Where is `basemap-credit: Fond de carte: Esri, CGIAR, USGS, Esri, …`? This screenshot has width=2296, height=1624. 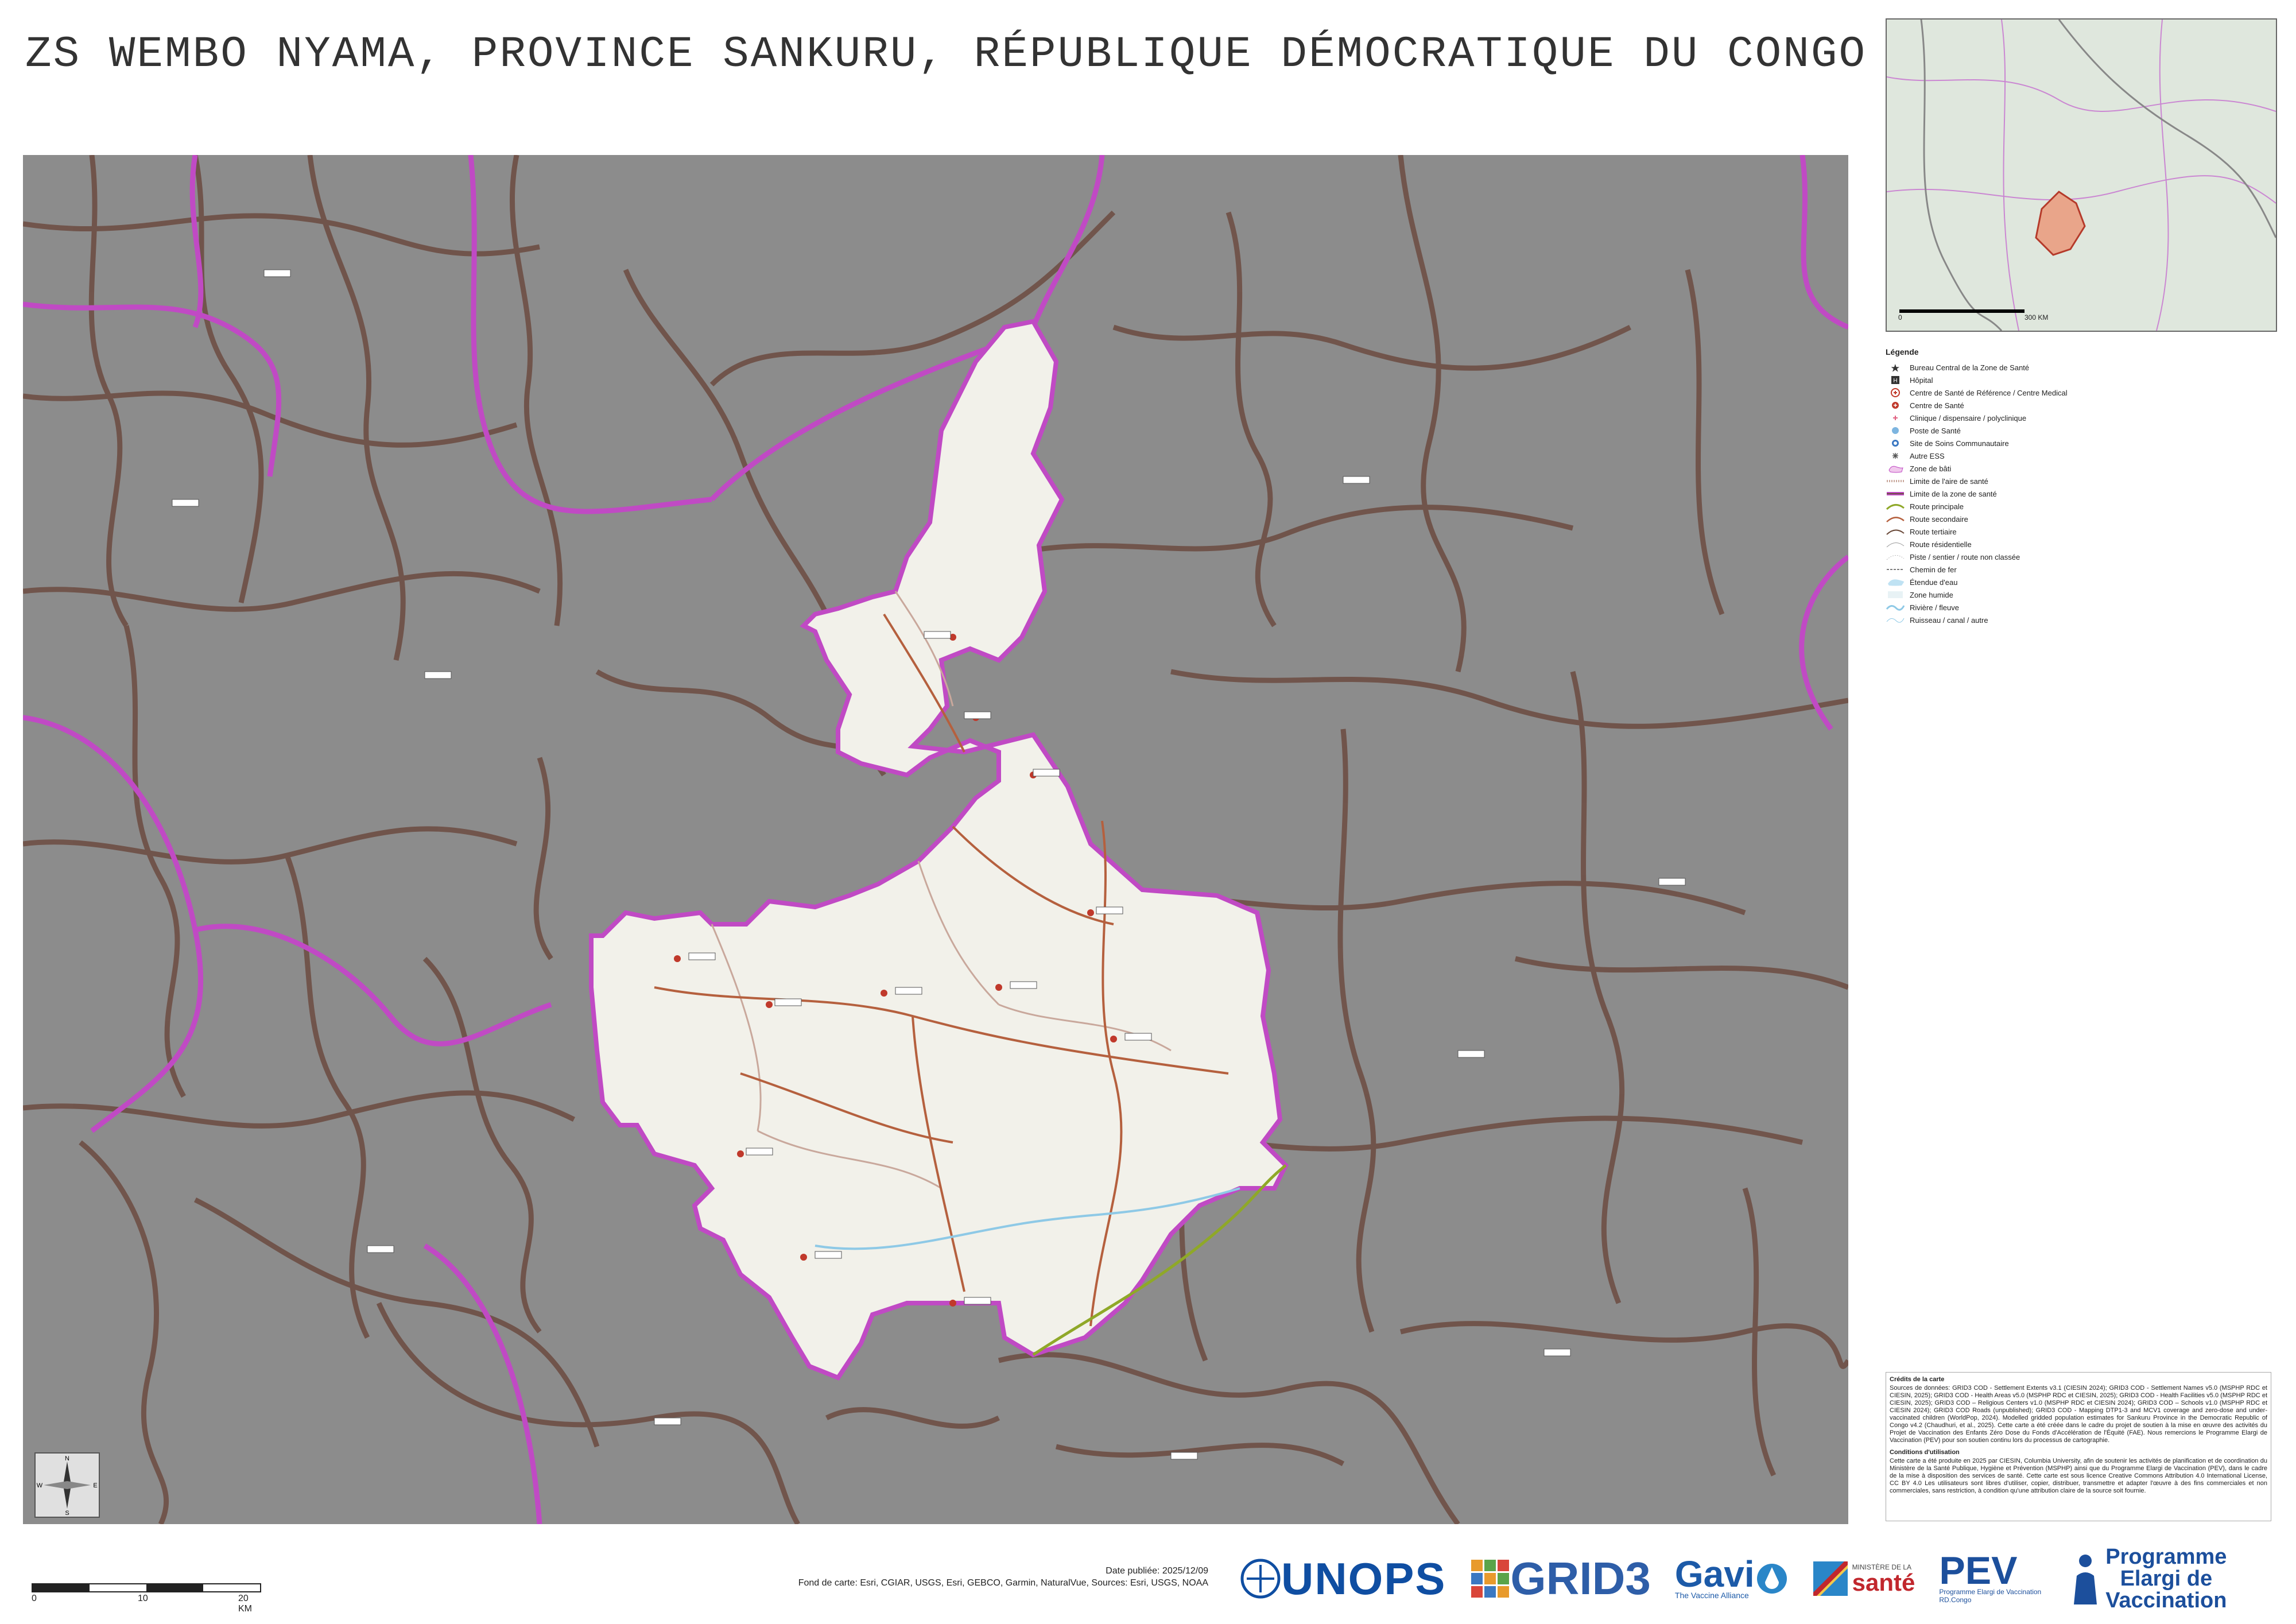 basemap-credit: Fond de carte: Esri, CGIAR, USGS, Esri, … is located at coordinates (1003, 1583).